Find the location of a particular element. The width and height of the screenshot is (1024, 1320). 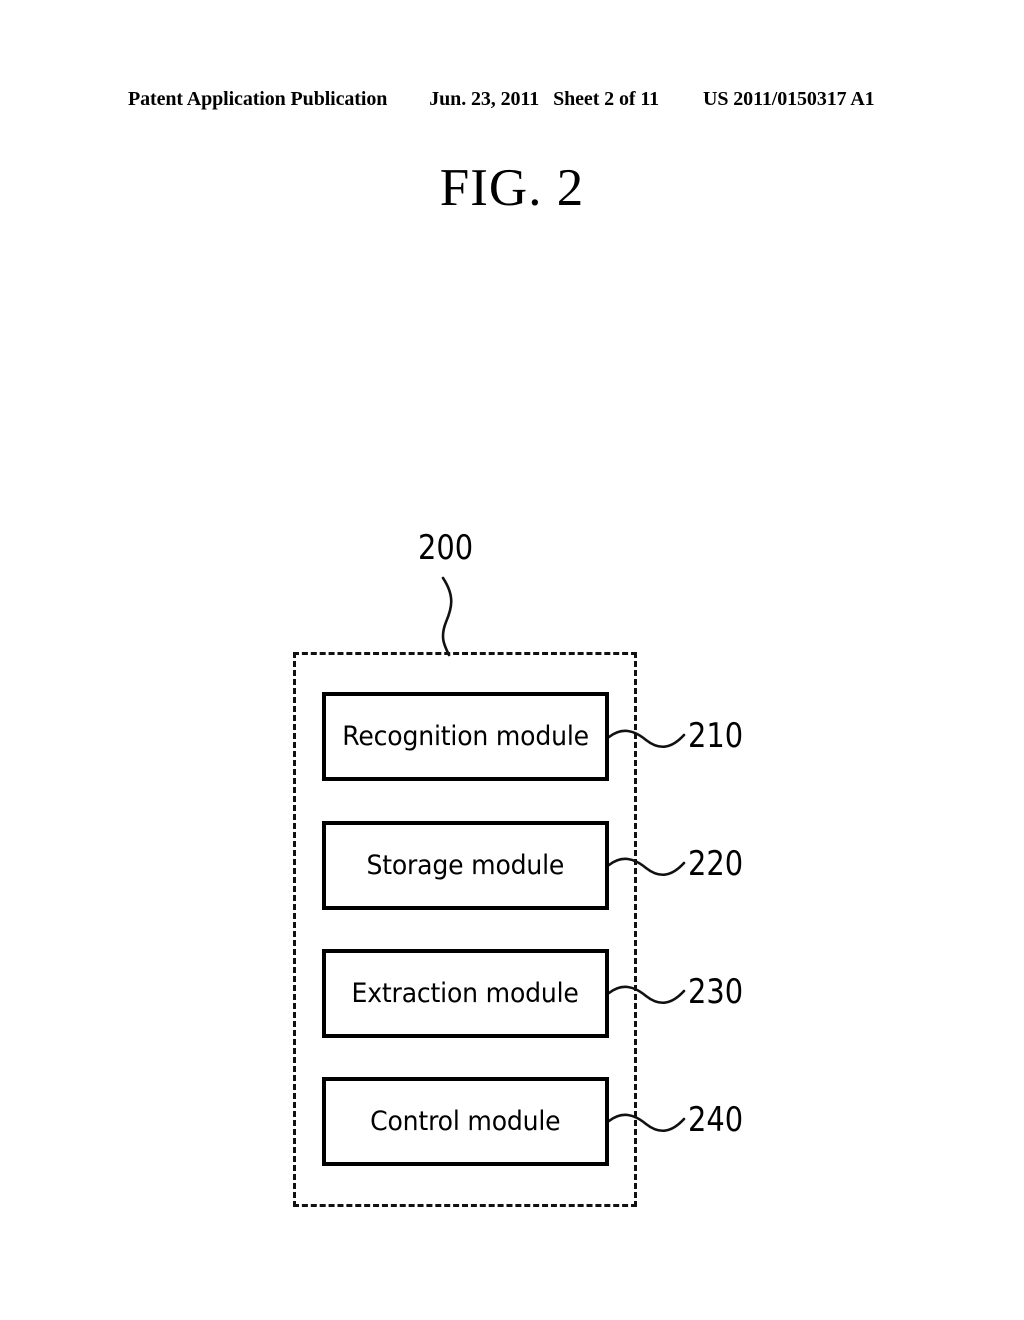

reference-numeral-240: 240 is located at coordinates (716, 1120).